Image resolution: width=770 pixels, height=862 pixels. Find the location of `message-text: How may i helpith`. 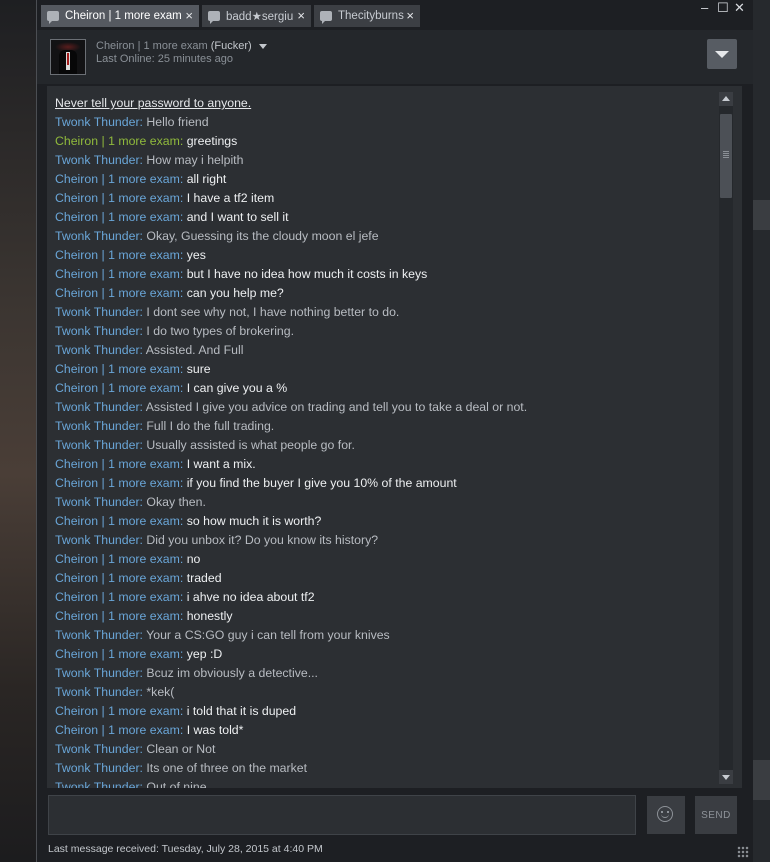

message-text: How may i helpith is located at coordinates (195, 160).